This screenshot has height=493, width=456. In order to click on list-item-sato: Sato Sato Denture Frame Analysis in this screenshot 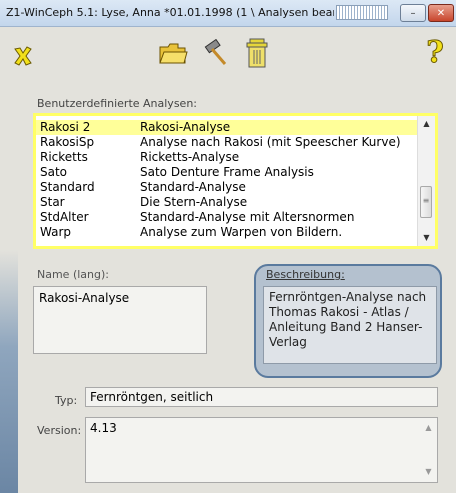, I will do `click(227, 172)`.